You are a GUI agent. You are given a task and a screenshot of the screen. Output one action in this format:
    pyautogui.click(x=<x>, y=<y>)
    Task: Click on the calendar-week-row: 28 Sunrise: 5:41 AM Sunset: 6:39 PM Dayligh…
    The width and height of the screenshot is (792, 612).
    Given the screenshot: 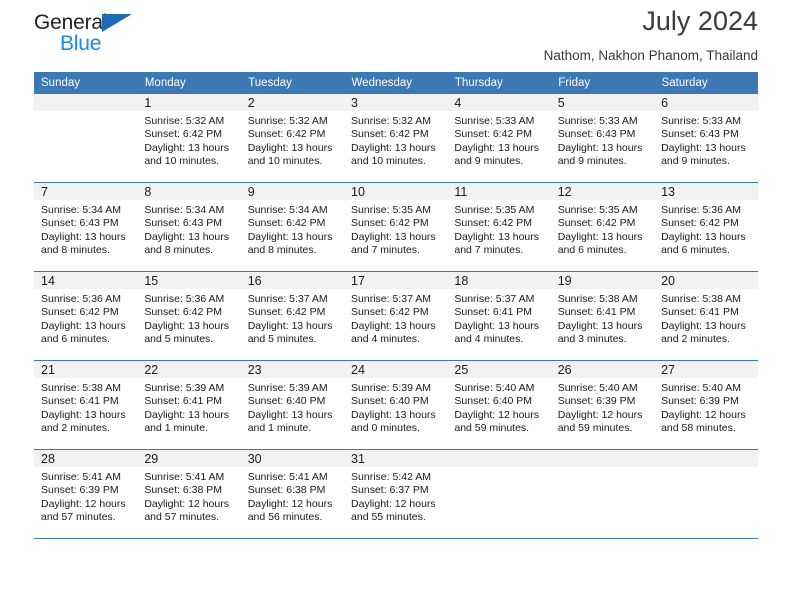 What is the action you would take?
    pyautogui.click(x=396, y=494)
    